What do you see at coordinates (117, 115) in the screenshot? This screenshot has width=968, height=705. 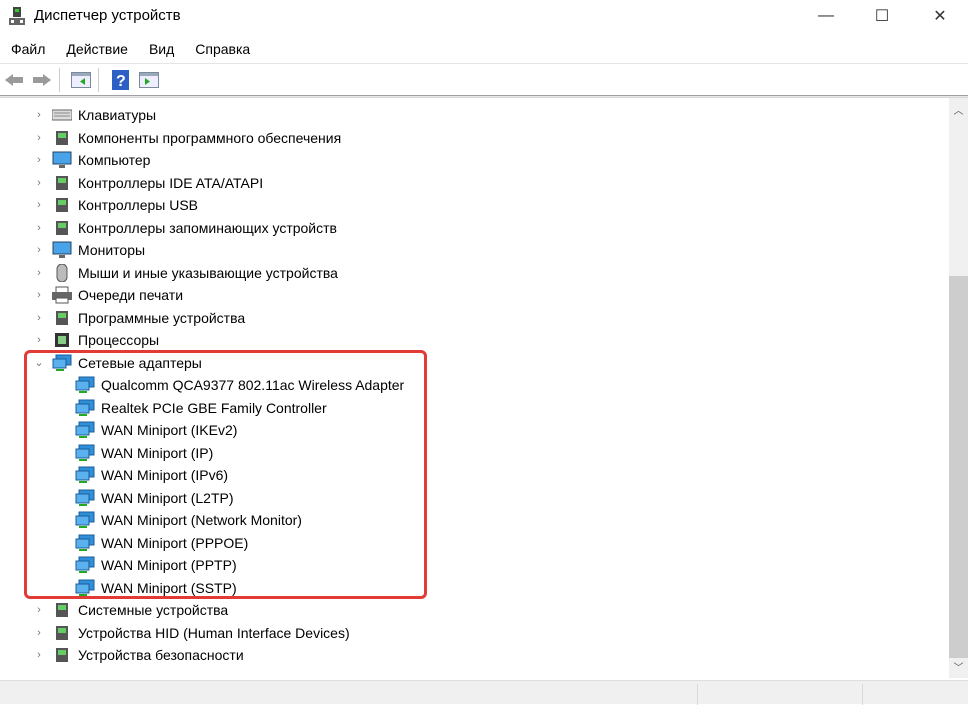 I see `tree-item-label: Клавиатуры` at bounding box center [117, 115].